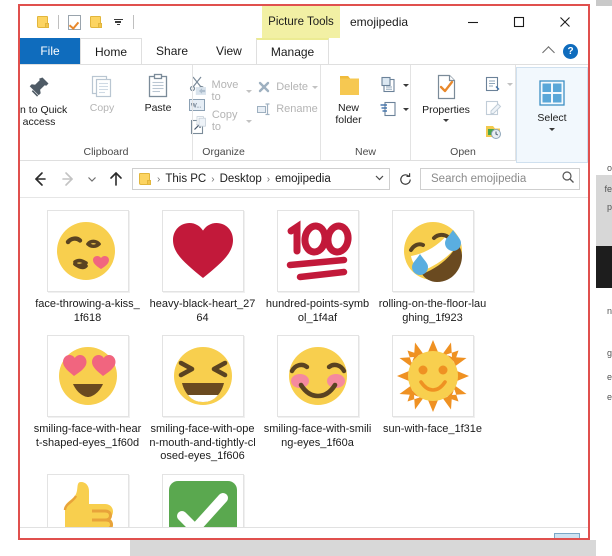 This screenshot has height=556, width=612. What do you see at coordinates (101, 86) in the screenshot?
I see `copy-icon` at bounding box center [101, 86].